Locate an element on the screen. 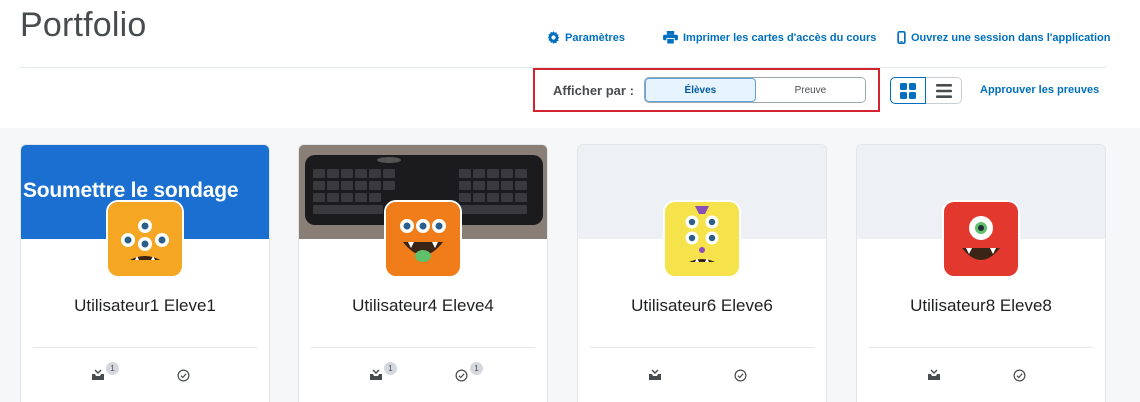  view-toggle is located at coordinates (926, 90).